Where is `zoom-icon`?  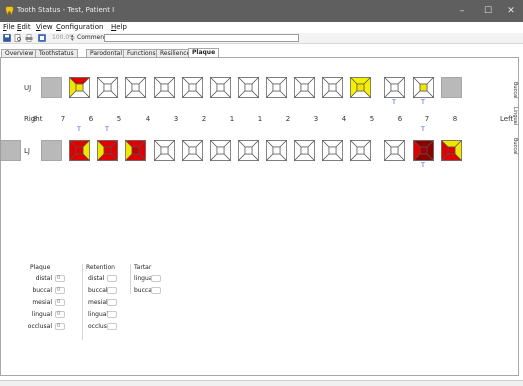 zoom-icon is located at coordinates (42, 38).